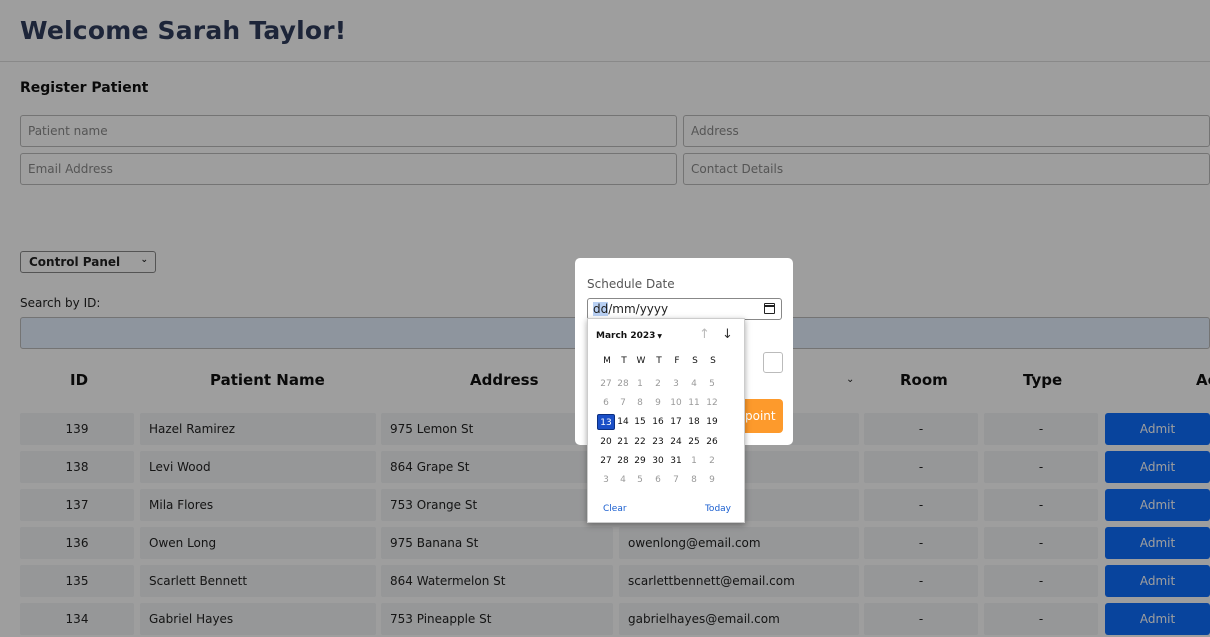 The image size is (1210, 637). I want to click on modal-secondary-input, so click(773, 362).